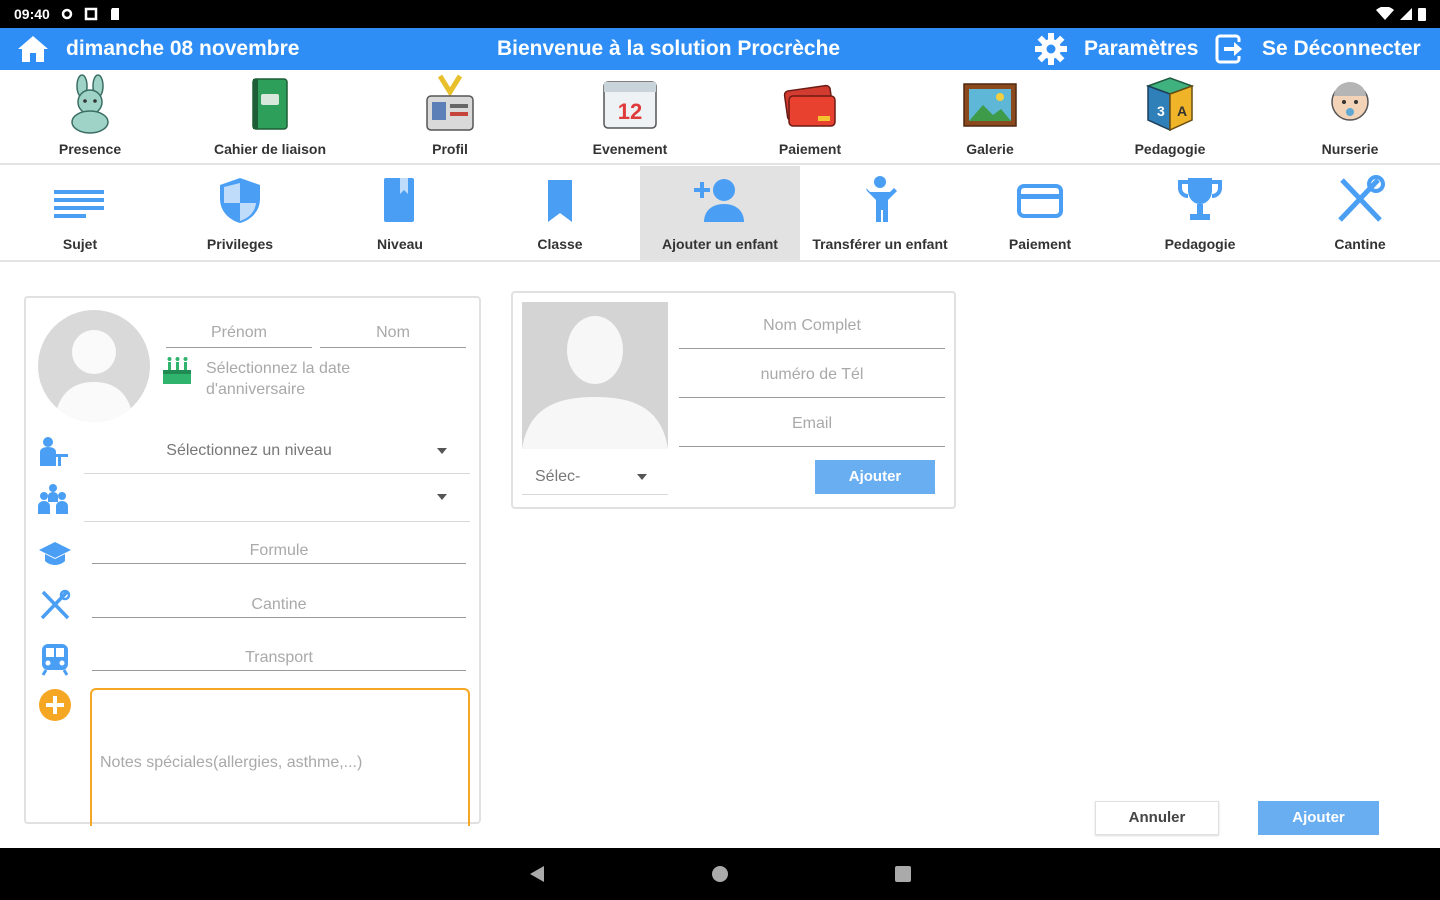  What do you see at coordinates (1051, 49) in the screenshot?
I see `gear-icon` at bounding box center [1051, 49].